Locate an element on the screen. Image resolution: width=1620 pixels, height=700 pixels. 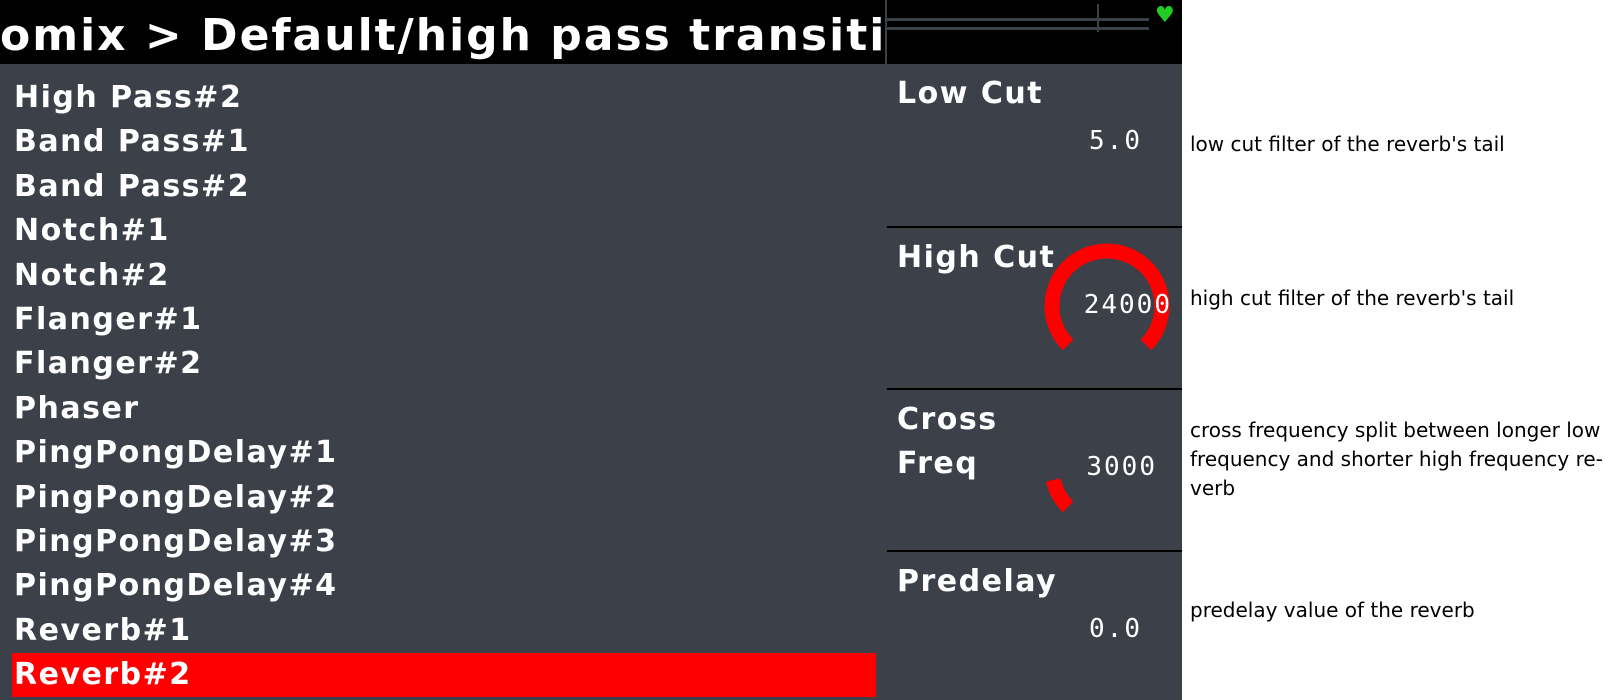
title-bar: omix > Default/high pass transiti is located at coordinates (442, 32).